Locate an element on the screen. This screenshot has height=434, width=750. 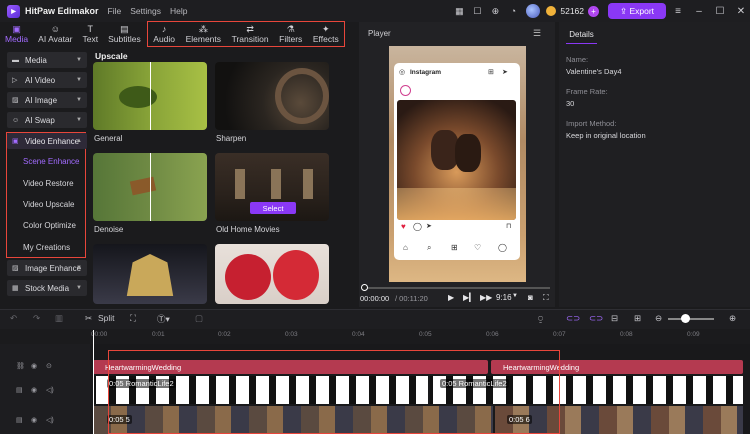
player-menu-icon: ☰ is located at coordinates (537, 33).